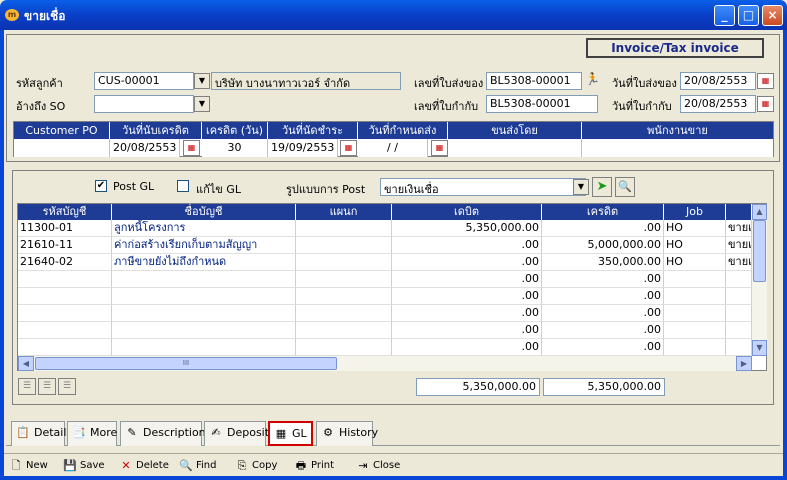  I want to click on gl-cell-debit: 5,350,000.00, so click(467, 228).